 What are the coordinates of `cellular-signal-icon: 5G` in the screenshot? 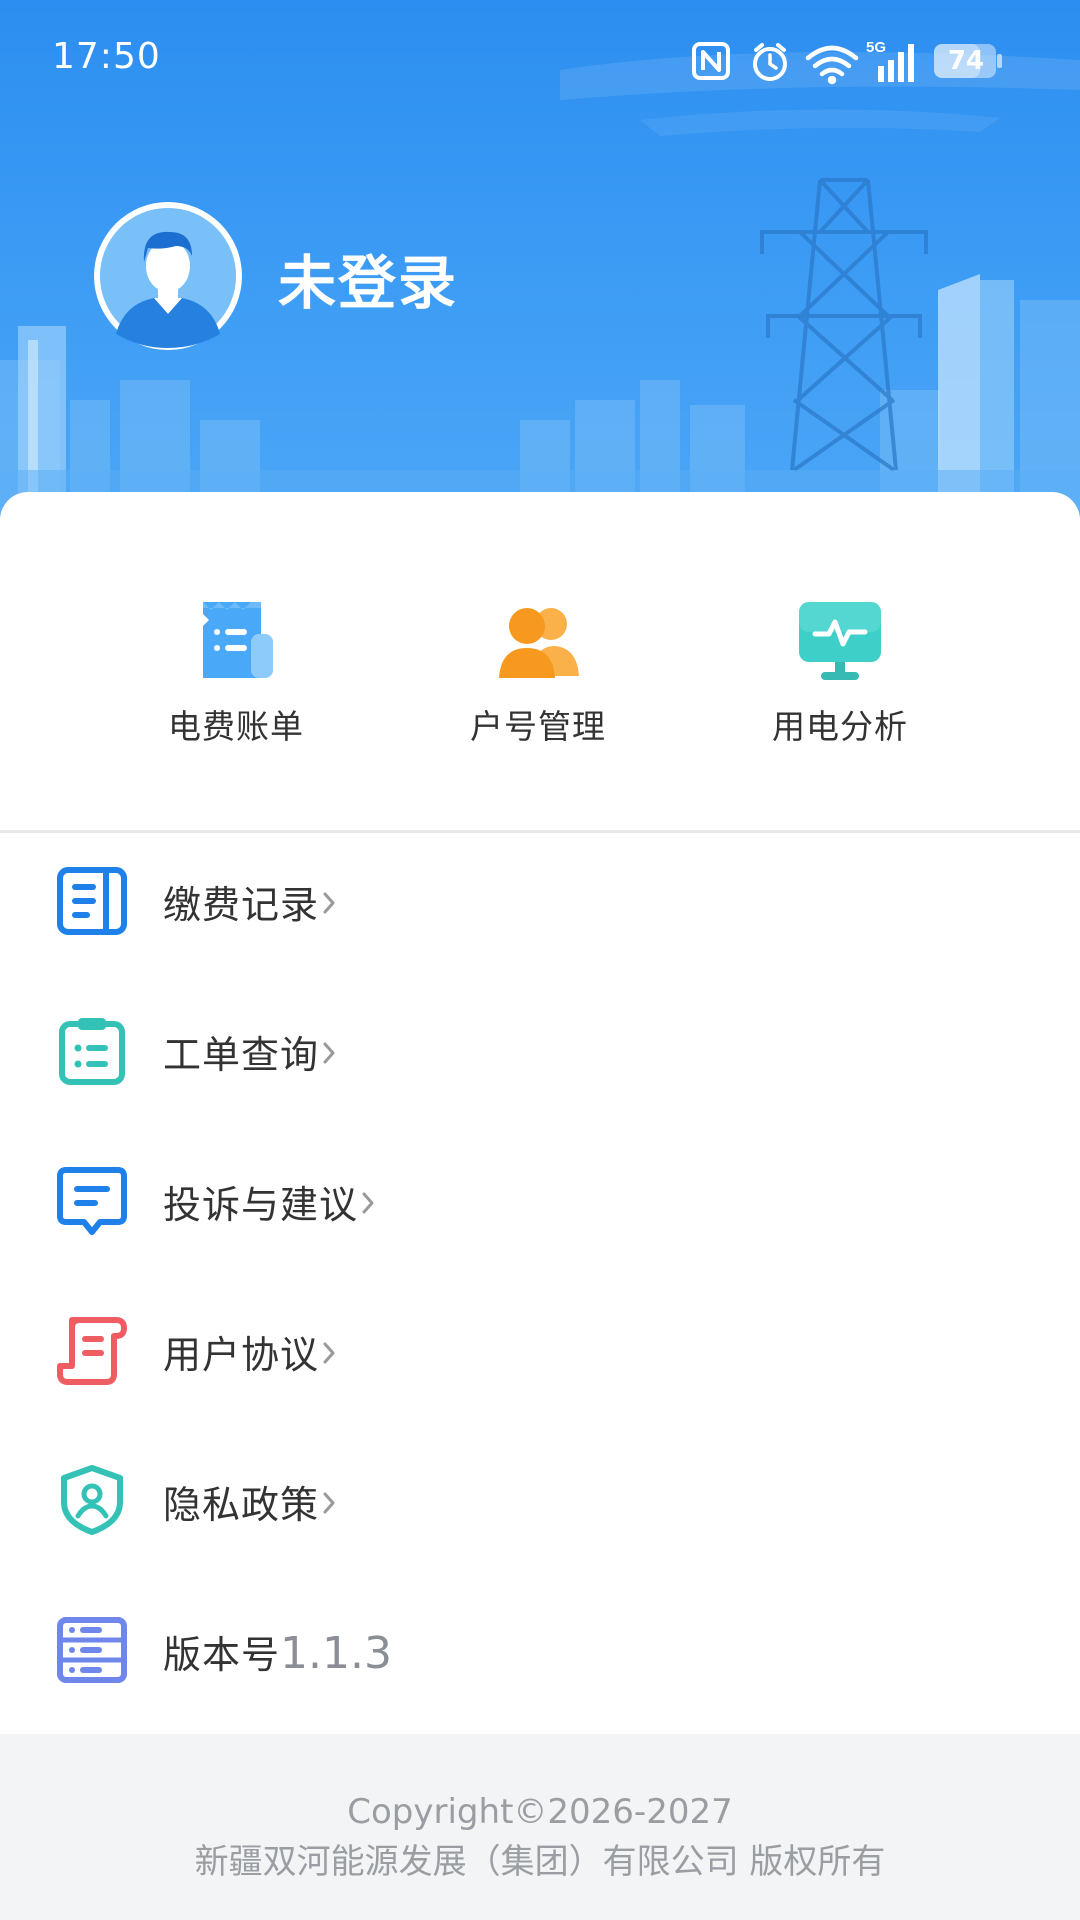 It's located at (890, 60).